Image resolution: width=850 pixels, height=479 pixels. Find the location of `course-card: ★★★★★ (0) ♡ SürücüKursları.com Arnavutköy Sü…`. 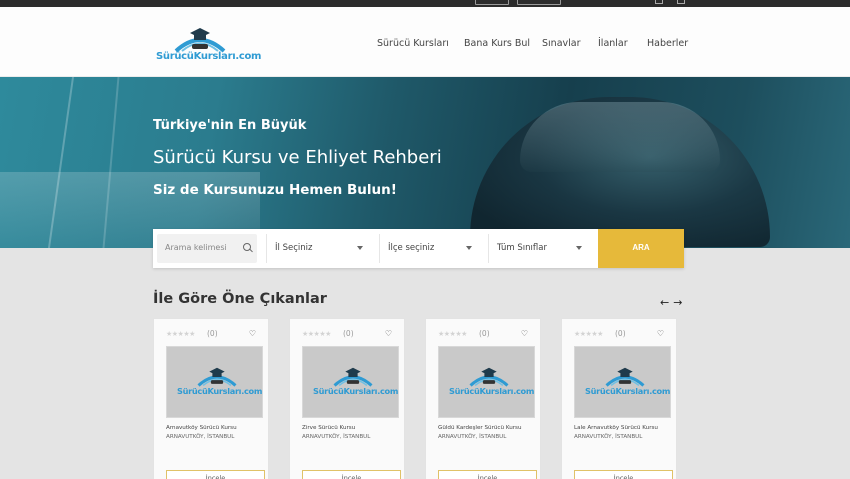

course-card: ★★★★★ (0) ♡ SürücüKursları.com Arnavutköy Sü… is located at coordinates (211, 398).